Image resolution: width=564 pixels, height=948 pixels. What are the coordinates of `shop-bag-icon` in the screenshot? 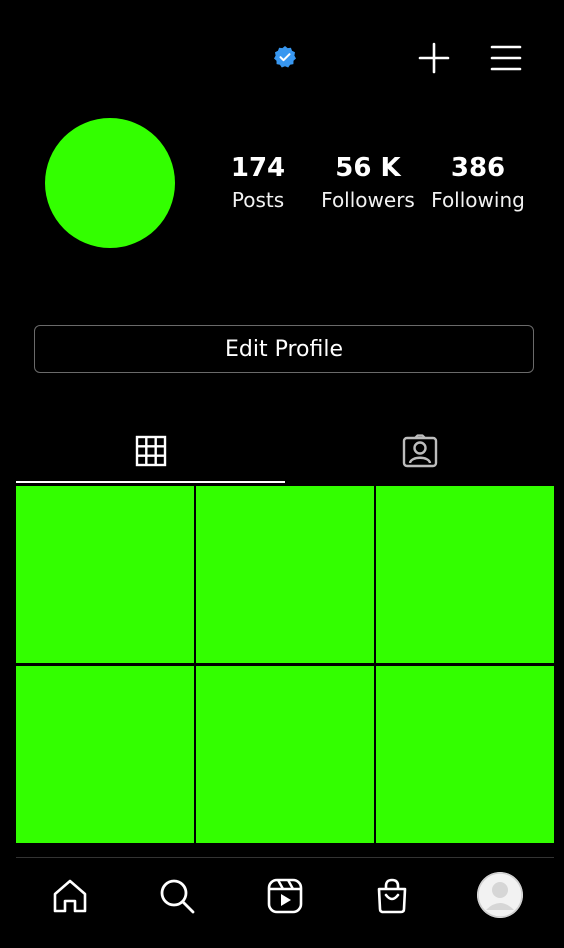 It's located at (392, 896).